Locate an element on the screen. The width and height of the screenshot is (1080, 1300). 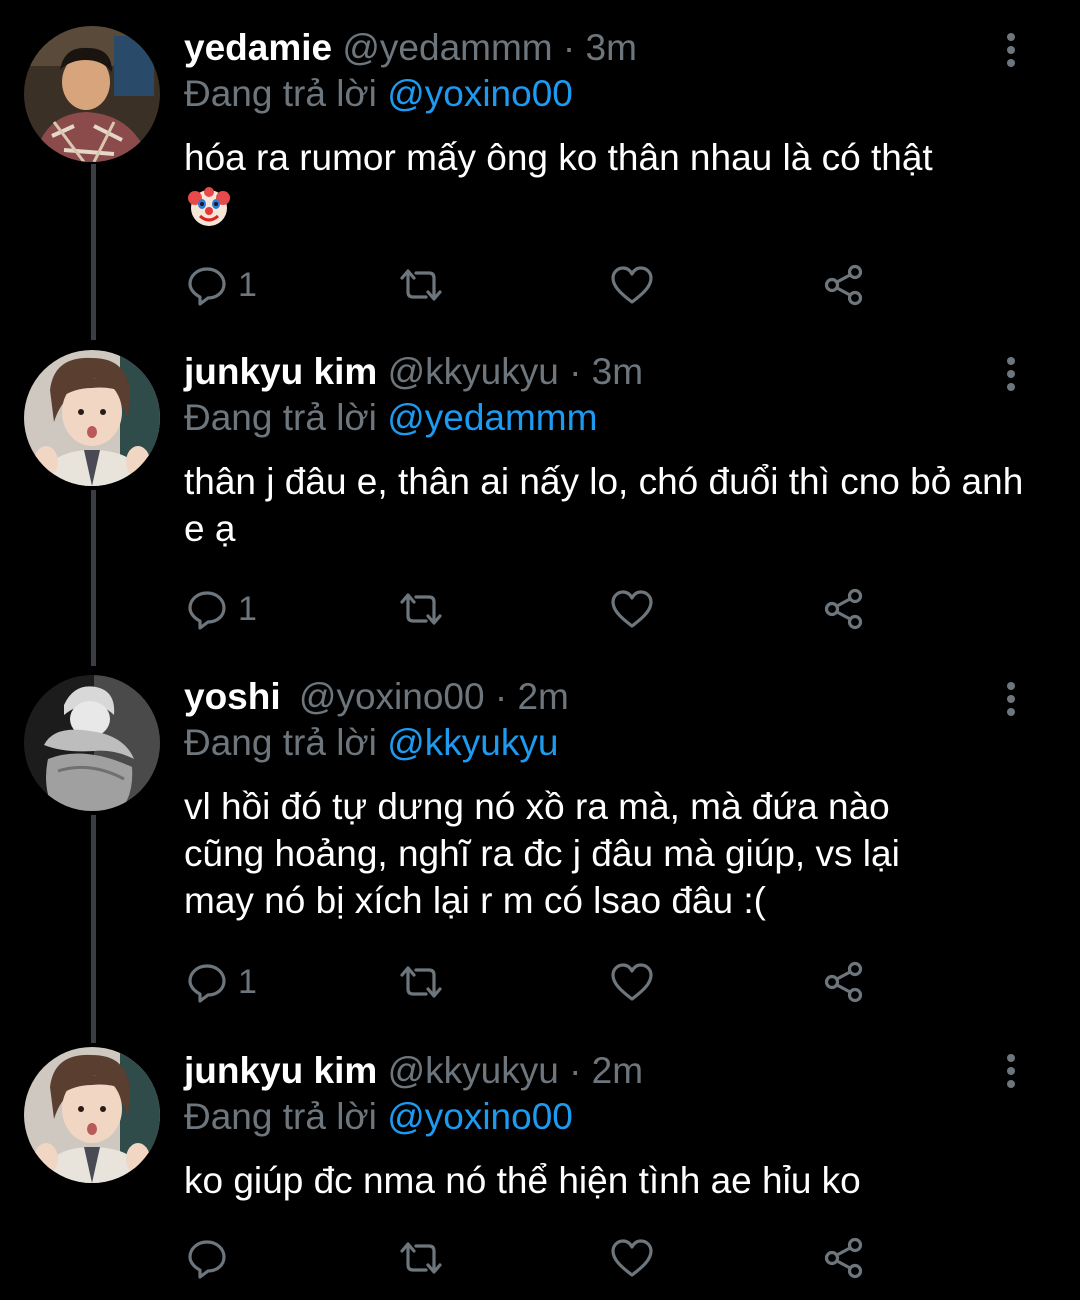
tweet-header: junkyu kim @kkyukyu · 3m is located at coordinates (413, 372).